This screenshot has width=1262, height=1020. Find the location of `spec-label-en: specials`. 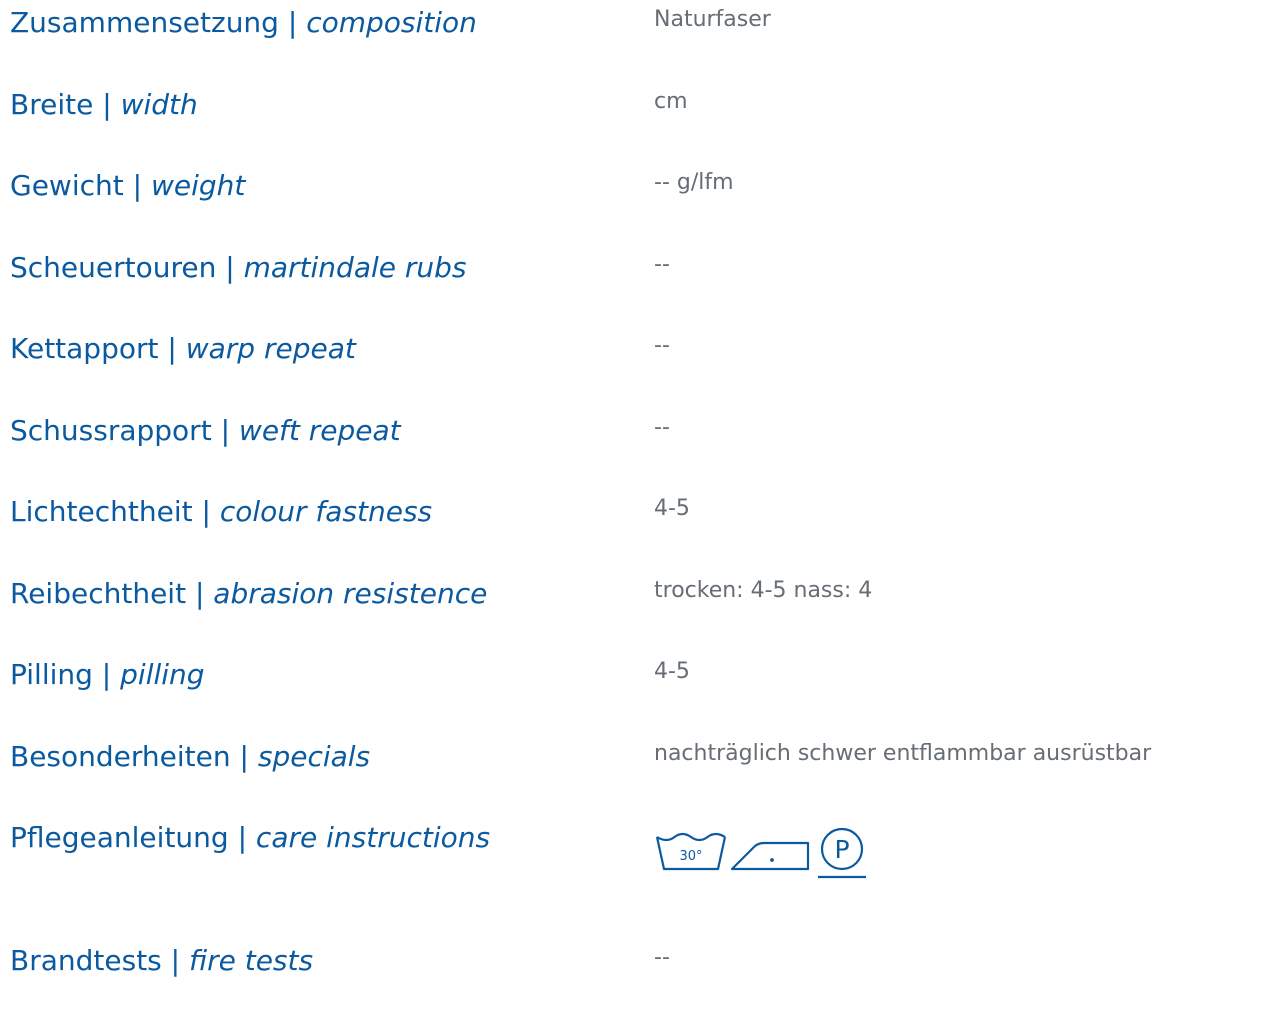

spec-label-en: specials is located at coordinates (314, 756).